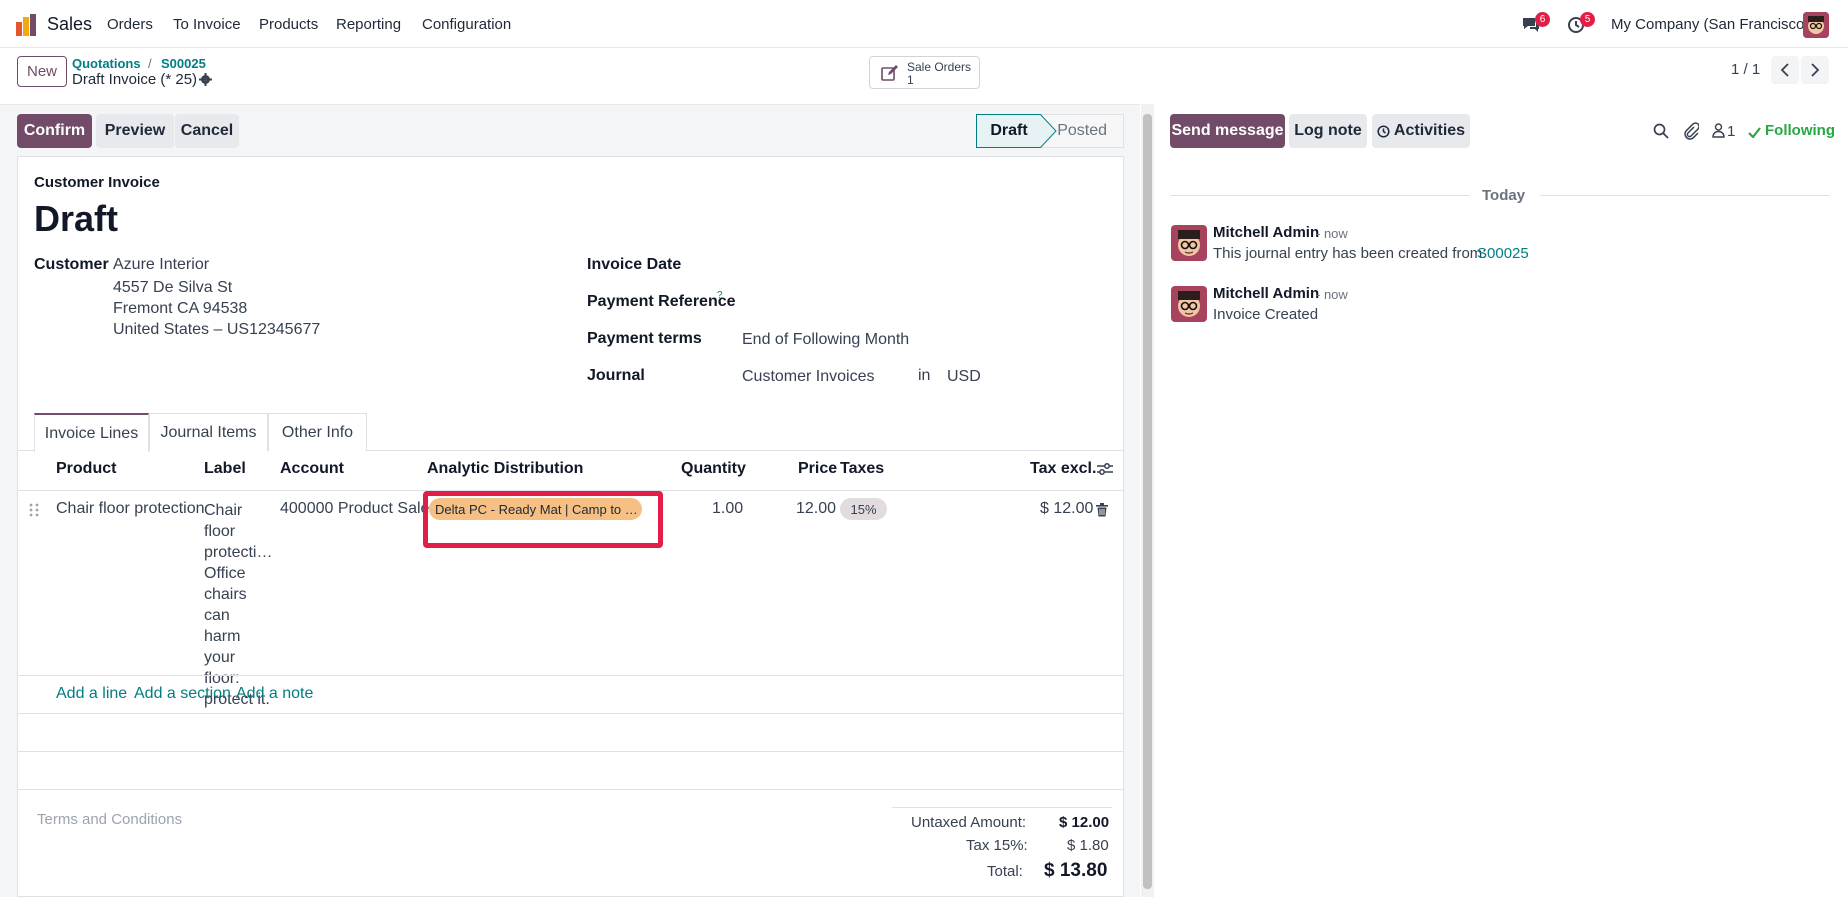 Image resolution: width=1848 pixels, height=897 pixels. Describe the element at coordinates (225, 605) in the screenshot. I see `line-label-text: chairs can` at that location.